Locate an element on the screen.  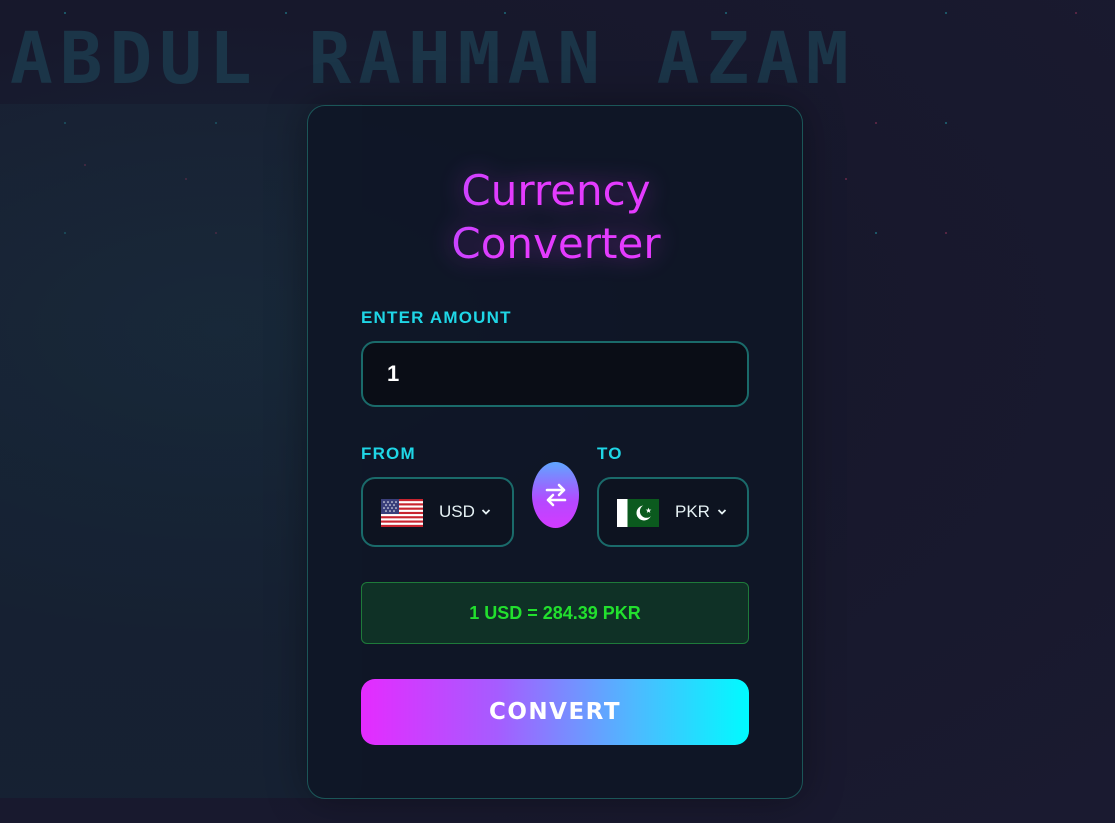
amount-label: ENTER AMOUNT is located at coordinates (436, 317).